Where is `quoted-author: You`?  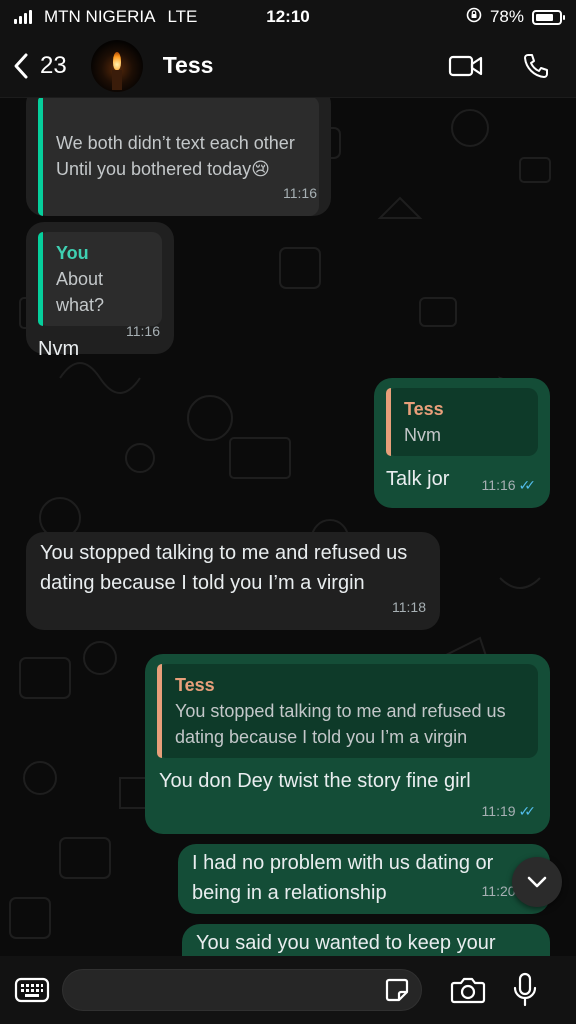
quoted-author: You is located at coordinates (72, 253).